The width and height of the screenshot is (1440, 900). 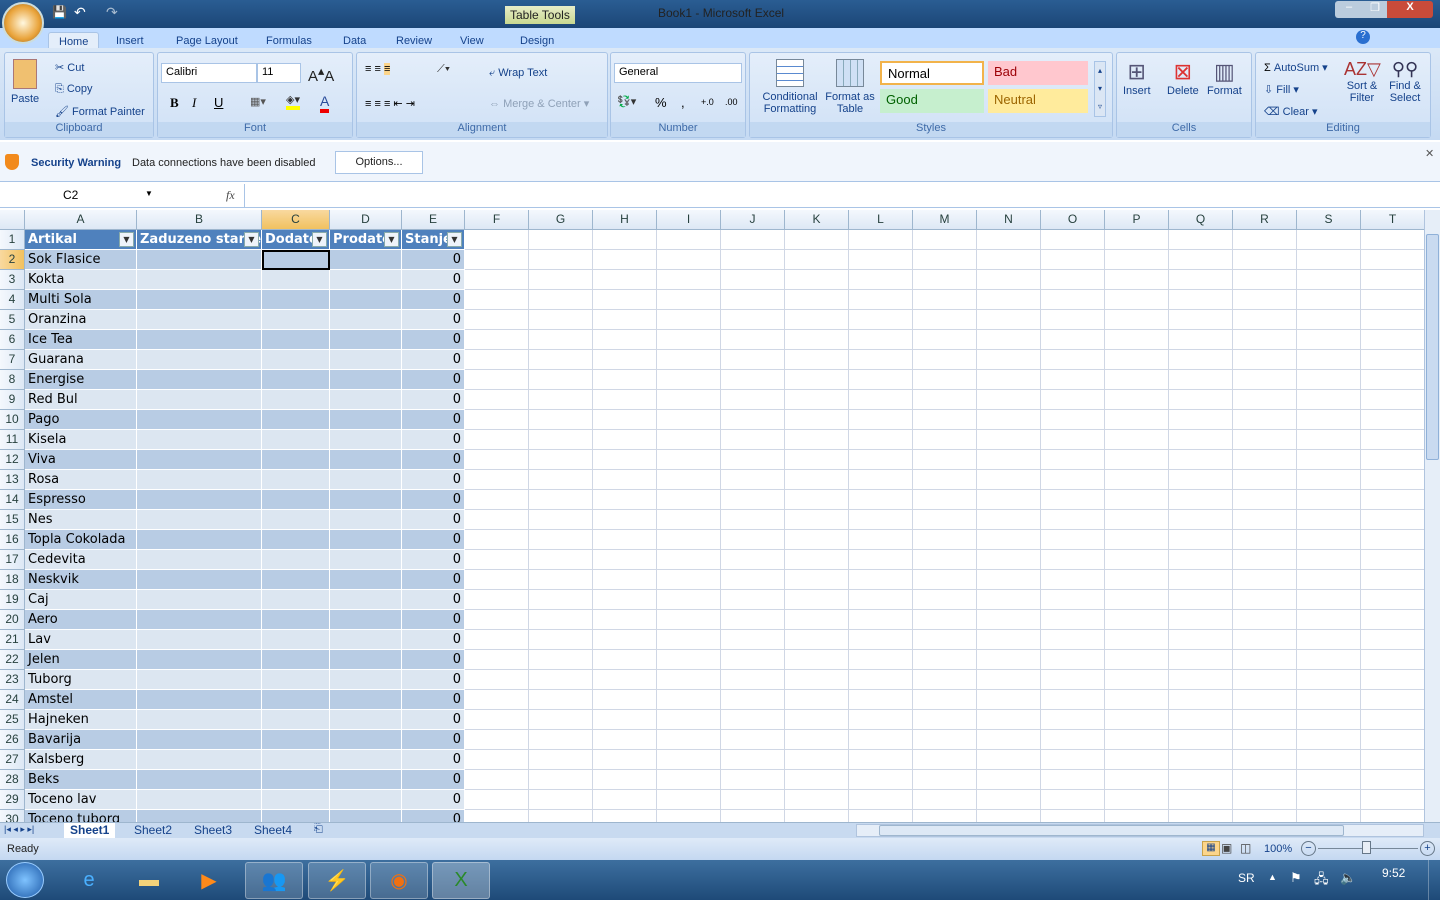 I want to click on underline-button: U, so click(x=218, y=102).